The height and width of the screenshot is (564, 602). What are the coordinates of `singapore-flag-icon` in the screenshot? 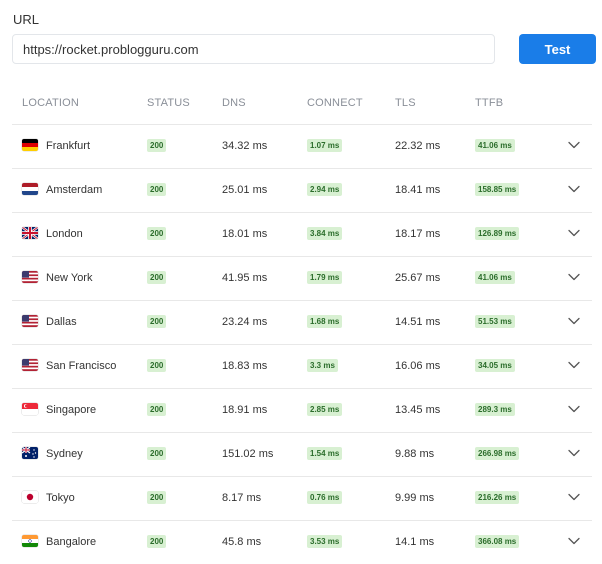 It's located at (30, 409).